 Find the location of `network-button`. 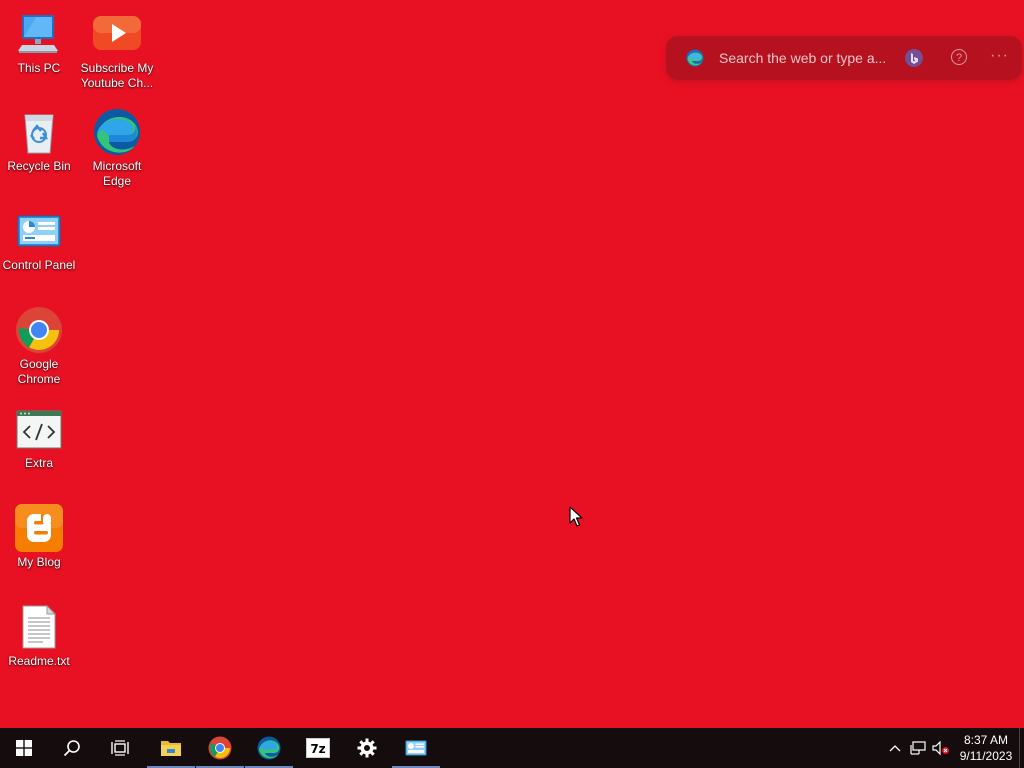

network-button is located at coordinates (918, 748).